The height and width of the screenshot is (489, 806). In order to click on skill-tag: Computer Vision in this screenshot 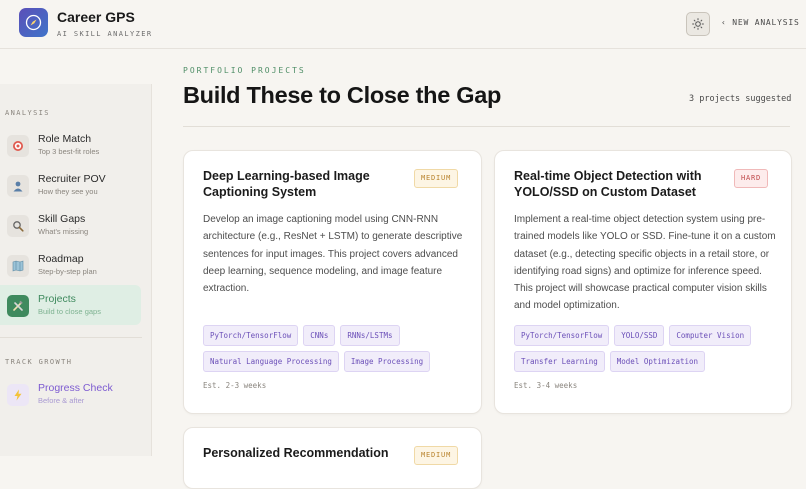, I will do `click(710, 335)`.